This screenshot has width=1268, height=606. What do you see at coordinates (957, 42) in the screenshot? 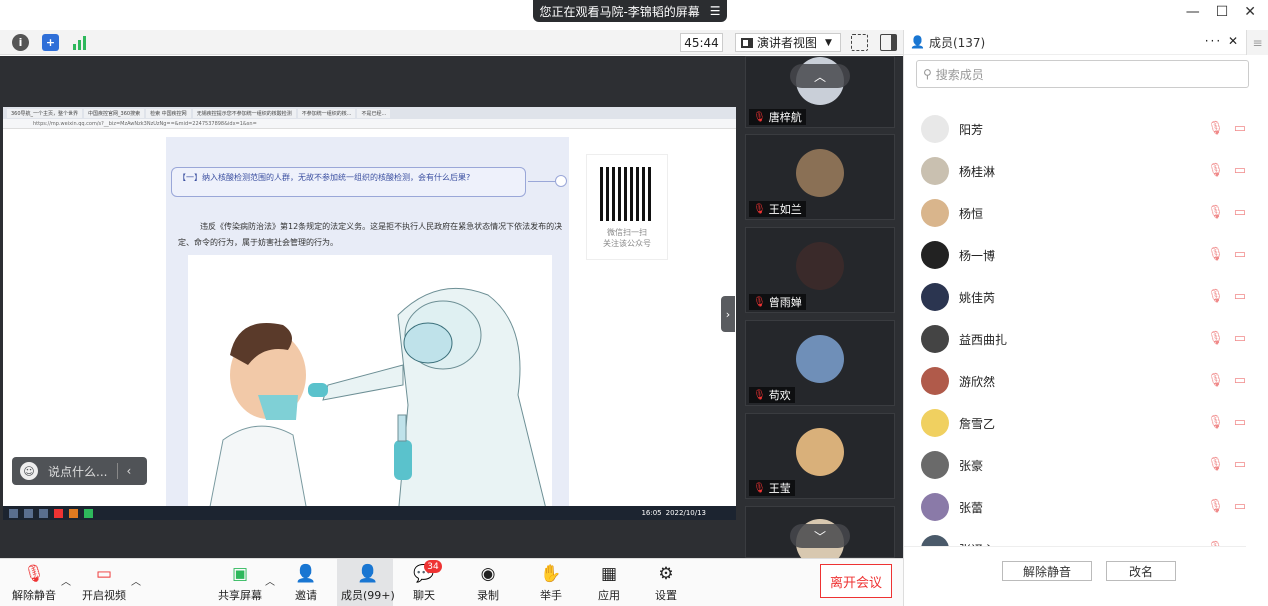
I see `members-title: 成员(137)` at bounding box center [957, 42].